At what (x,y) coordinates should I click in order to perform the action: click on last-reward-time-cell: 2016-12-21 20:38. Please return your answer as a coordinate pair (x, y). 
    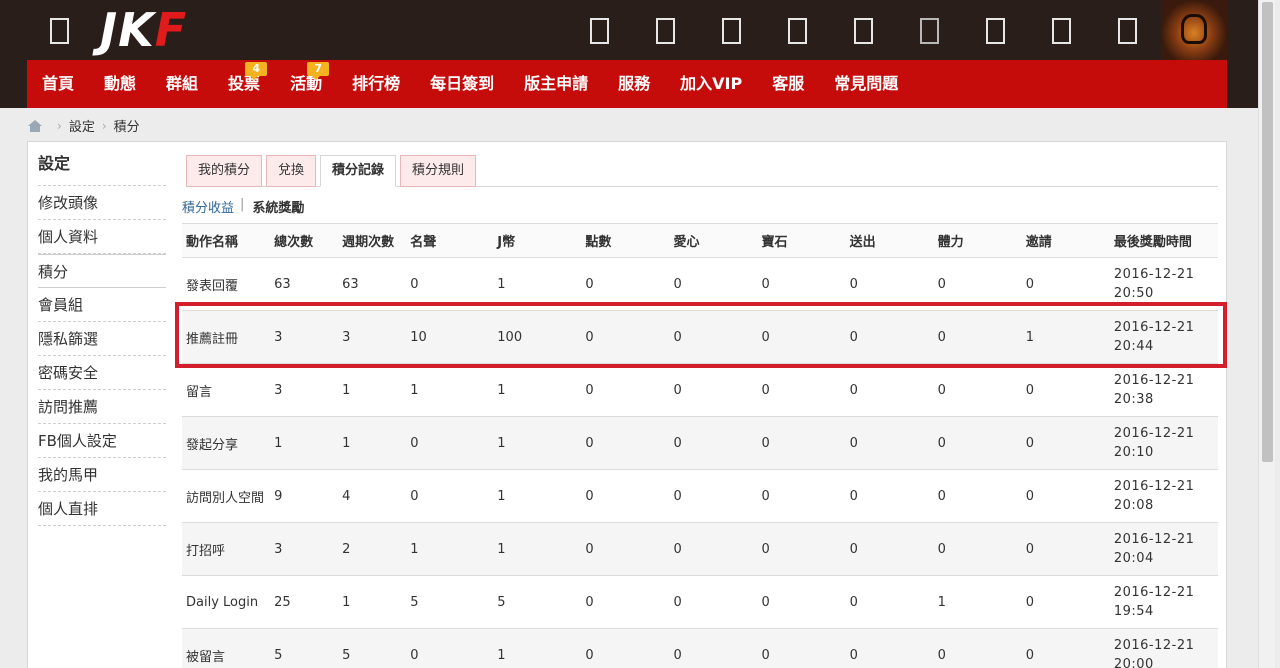
    Looking at the image, I should click on (1163, 390).